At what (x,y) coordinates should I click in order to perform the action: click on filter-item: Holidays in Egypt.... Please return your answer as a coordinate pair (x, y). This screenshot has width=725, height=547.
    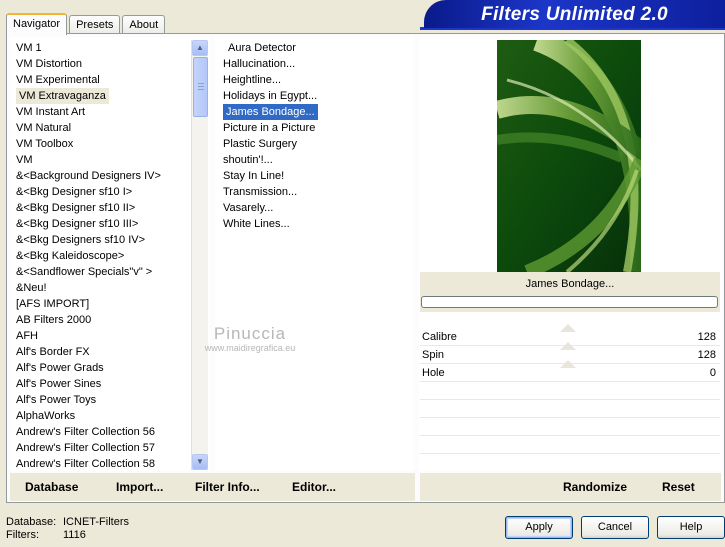
    Looking at the image, I should click on (270, 96).